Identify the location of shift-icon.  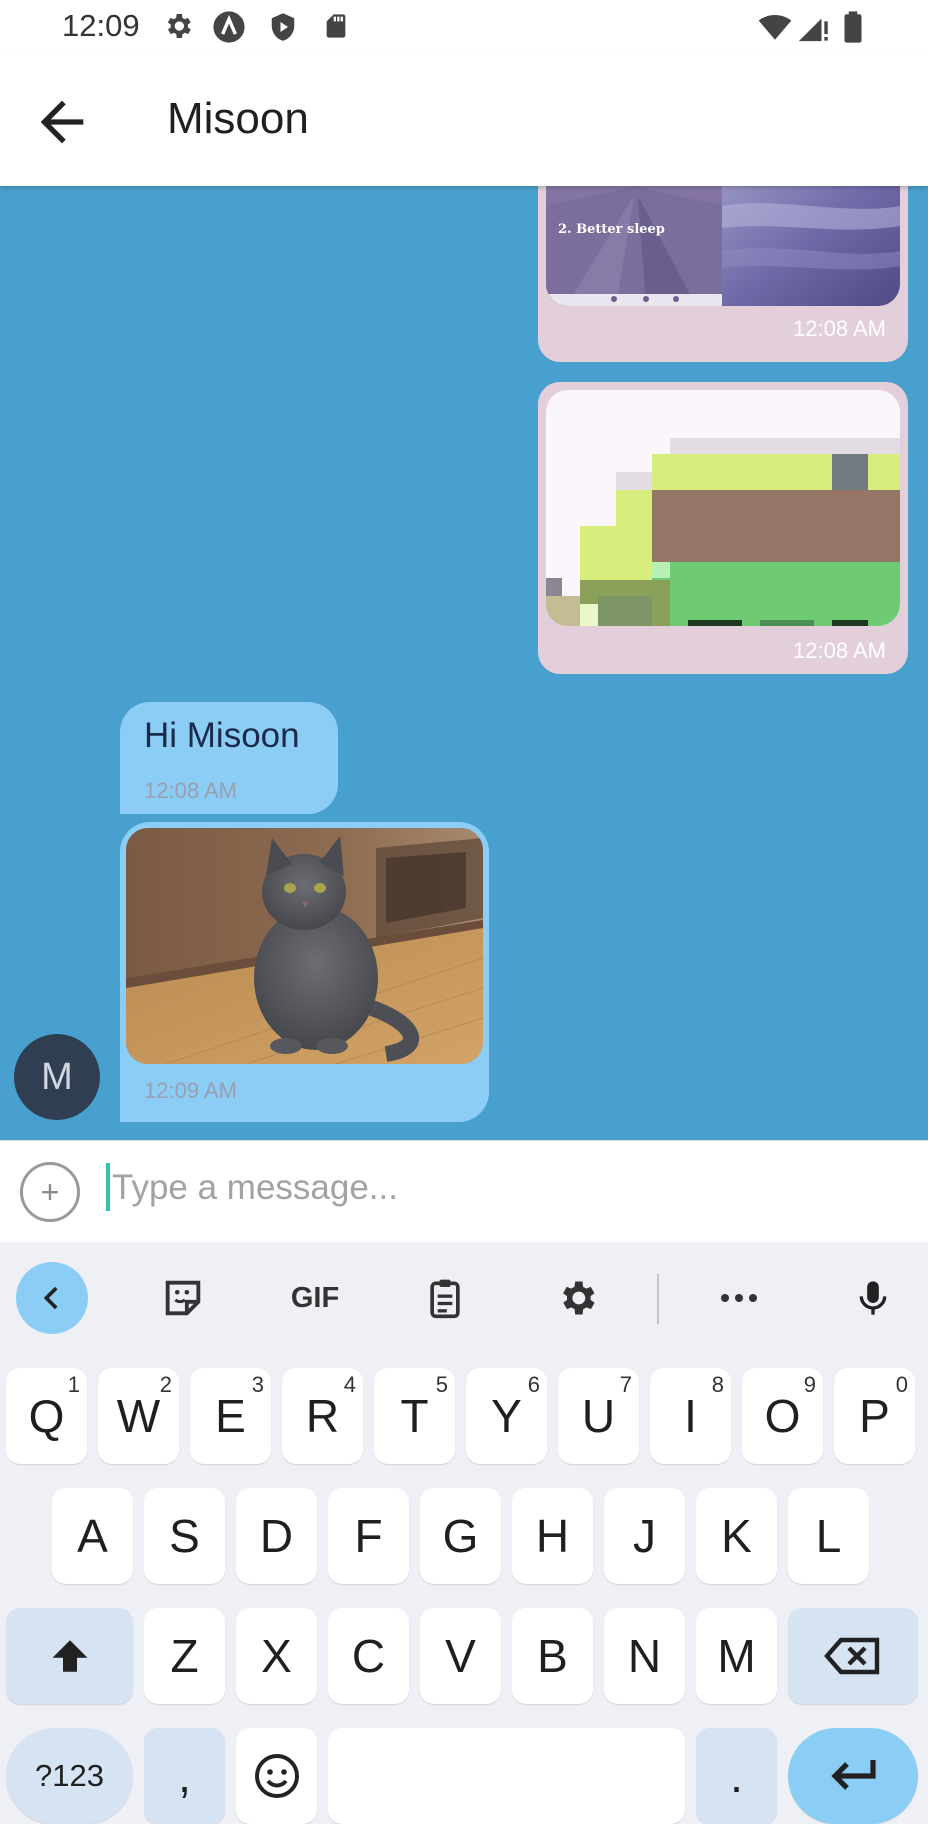
(69, 1656).